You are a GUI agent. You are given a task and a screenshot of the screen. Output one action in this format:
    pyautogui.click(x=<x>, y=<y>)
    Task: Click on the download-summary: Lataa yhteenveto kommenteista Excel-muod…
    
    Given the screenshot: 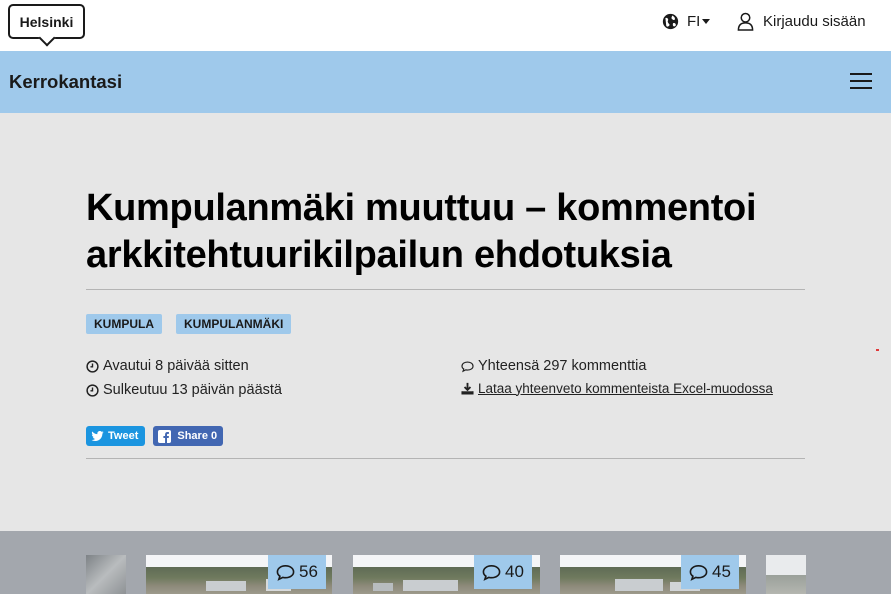 What is the action you would take?
    pyautogui.click(x=617, y=388)
    